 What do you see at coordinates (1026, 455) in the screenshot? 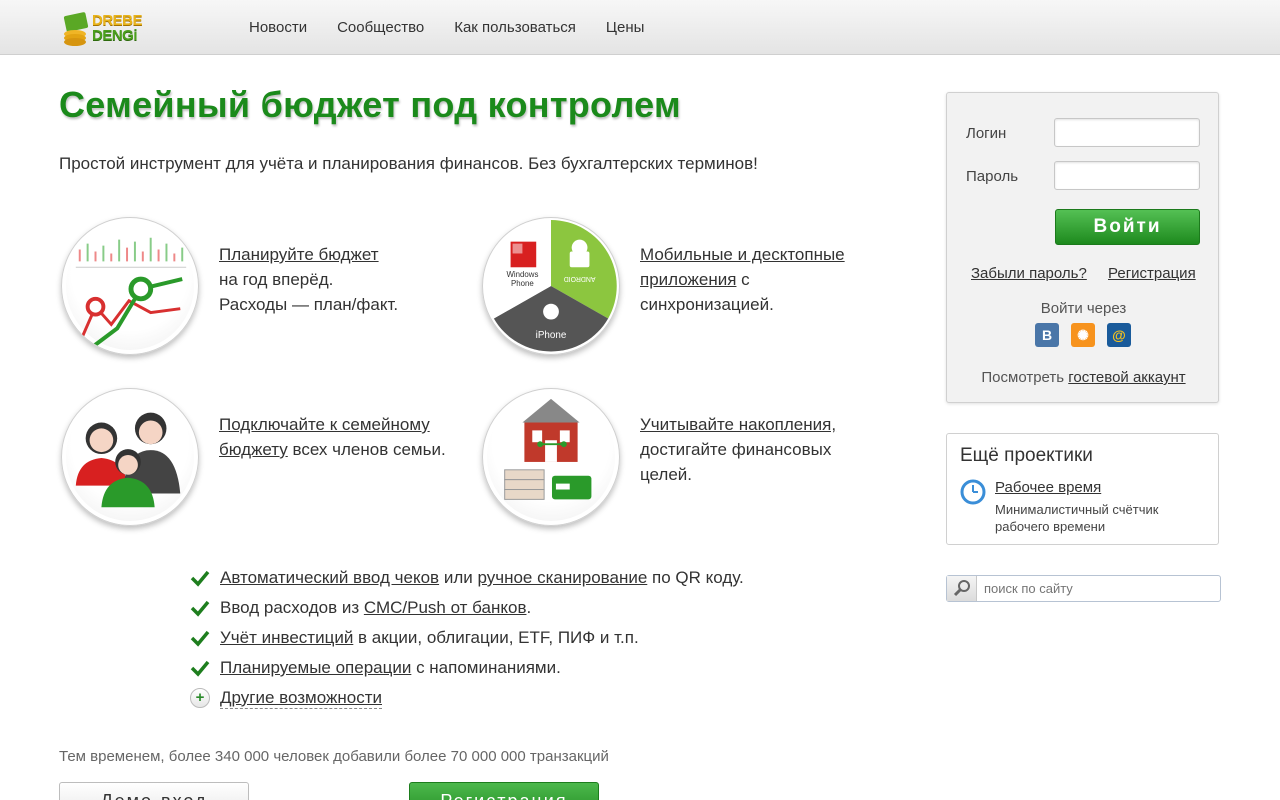
I see `more-projects-title: Ещё проектики` at bounding box center [1026, 455].